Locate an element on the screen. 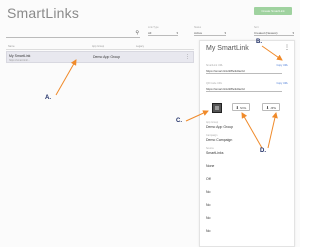 This screenshot has width=320, height=247. search-input: ⚲ is located at coordinates (73, 34).